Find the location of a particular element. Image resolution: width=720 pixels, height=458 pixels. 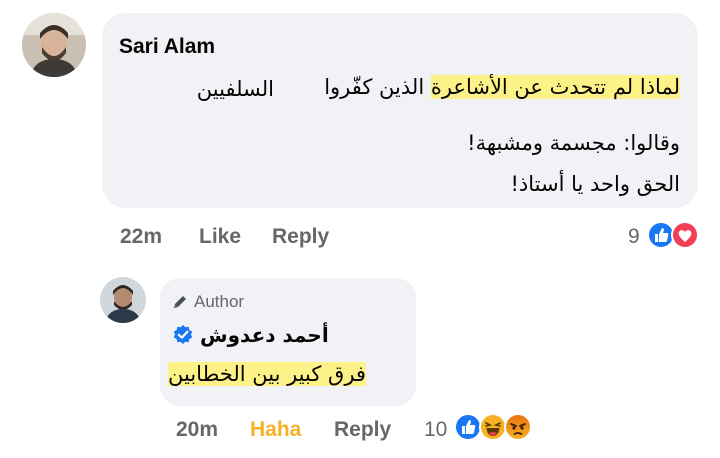

reply-avatar is located at coordinates (123, 300).